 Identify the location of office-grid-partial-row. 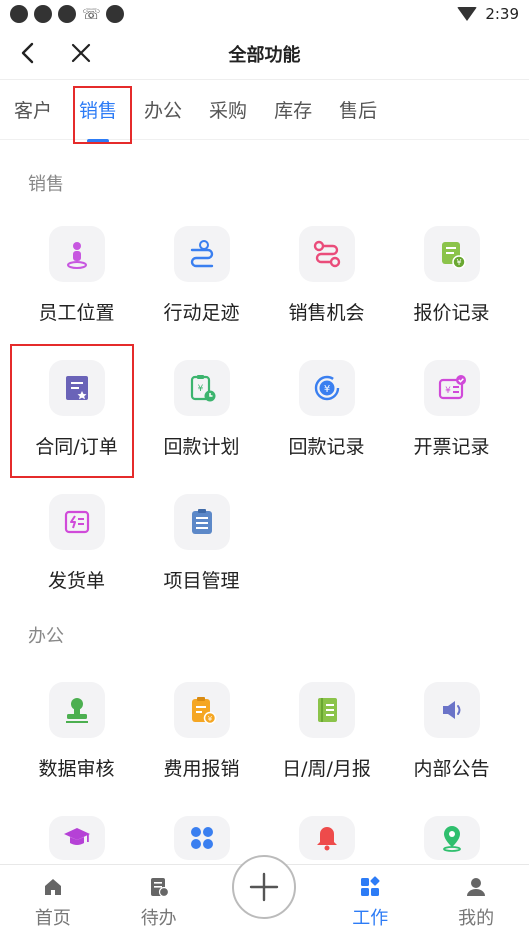
(264, 830).